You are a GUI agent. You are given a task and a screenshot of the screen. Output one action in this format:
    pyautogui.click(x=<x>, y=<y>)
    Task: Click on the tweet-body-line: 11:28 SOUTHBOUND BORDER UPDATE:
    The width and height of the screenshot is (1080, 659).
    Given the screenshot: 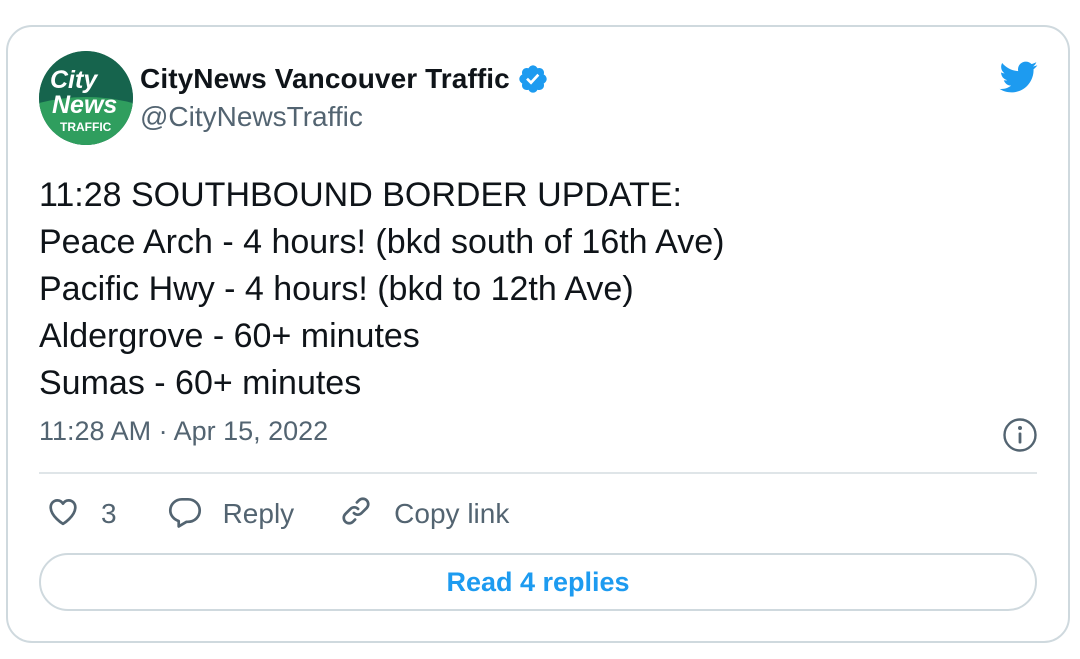 What is the action you would take?
    pyautogui.click(x=360, y=195)
    